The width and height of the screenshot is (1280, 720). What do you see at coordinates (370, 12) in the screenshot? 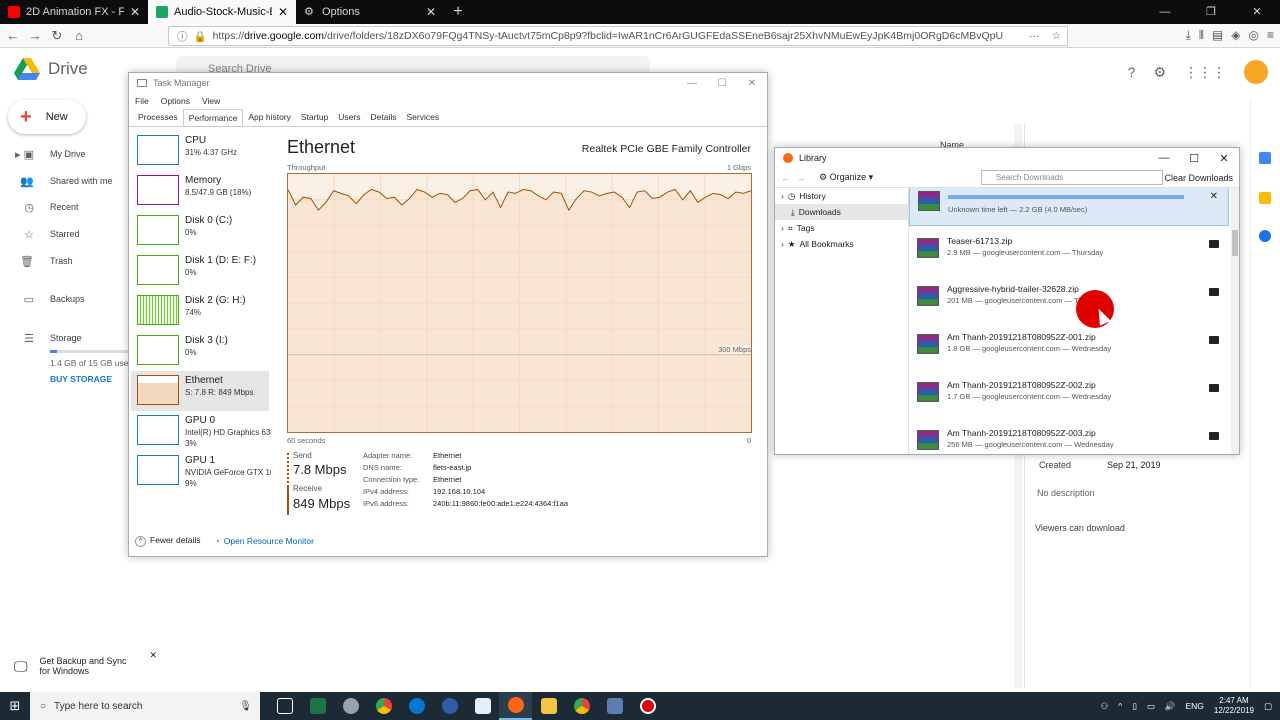
I see `browser-tab: ⚙ Options ✕` at bounding box center [370, 12].